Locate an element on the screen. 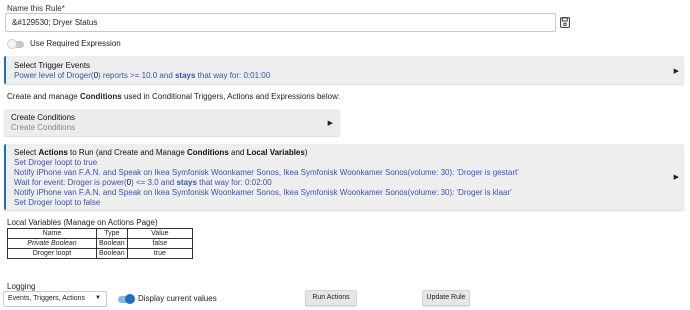 The image size is (690, 310). table-header-row: Name Type Value is located at coordinates (100, 233).